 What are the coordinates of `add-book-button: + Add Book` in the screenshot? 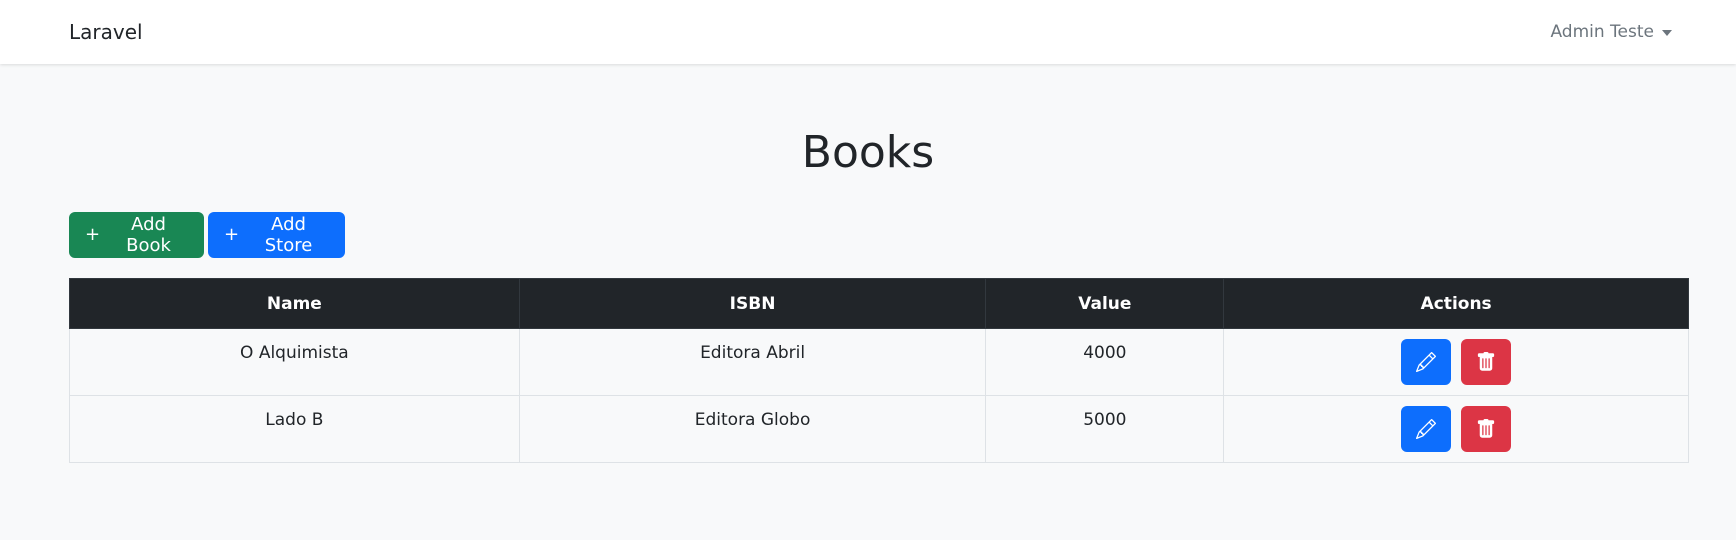 It's located at (136, 235).